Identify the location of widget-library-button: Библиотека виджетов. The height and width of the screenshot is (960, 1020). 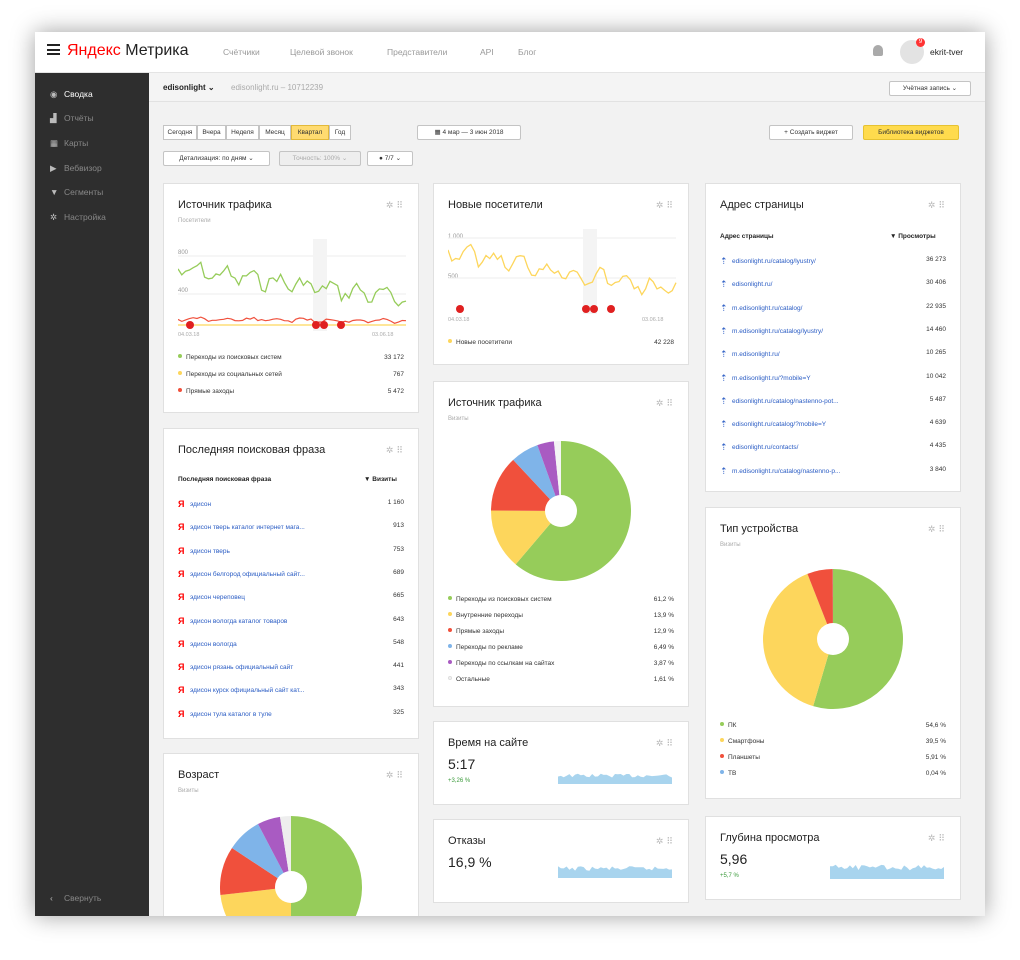
(911, 132).